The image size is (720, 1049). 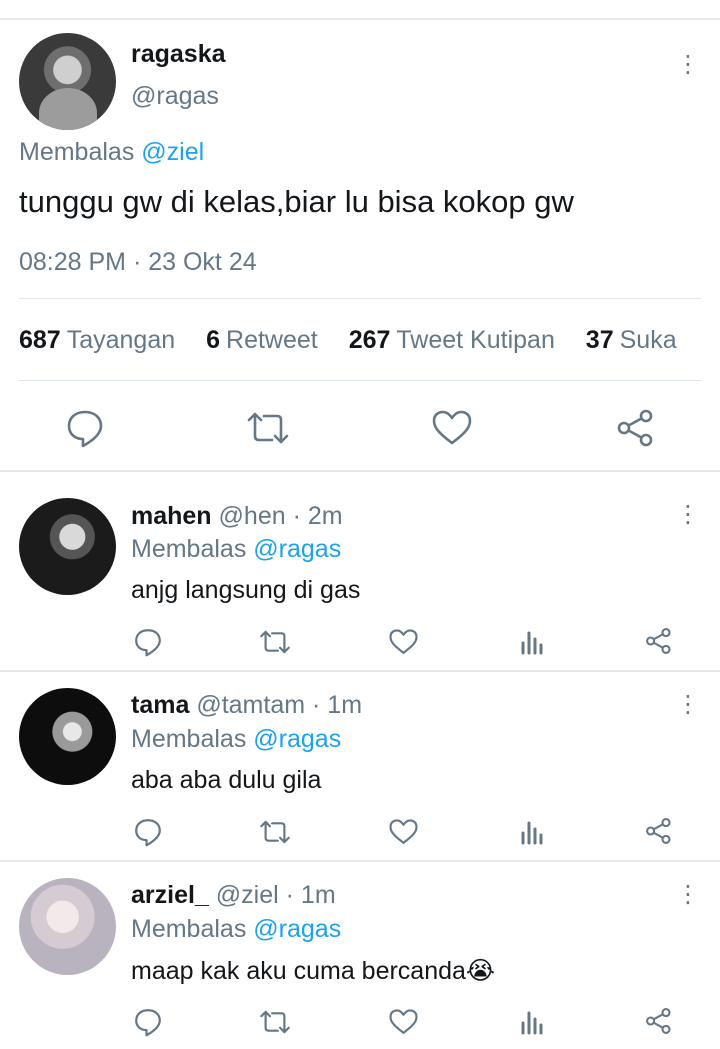 I want to click on stat-likes: 37 Suka, so click(x=631, y=340).